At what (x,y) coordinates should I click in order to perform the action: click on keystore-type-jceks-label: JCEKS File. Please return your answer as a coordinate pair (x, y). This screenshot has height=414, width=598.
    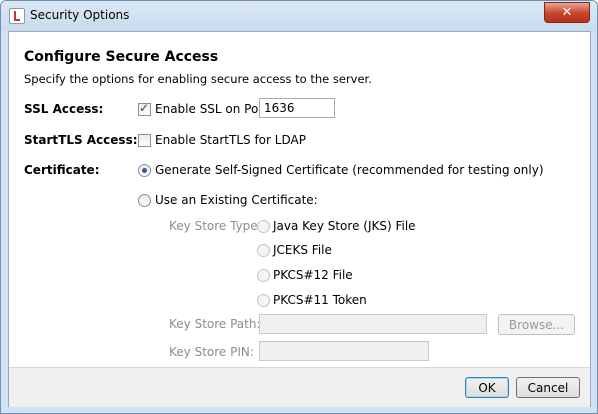
    Looking at the image, I should click on (302, 250).